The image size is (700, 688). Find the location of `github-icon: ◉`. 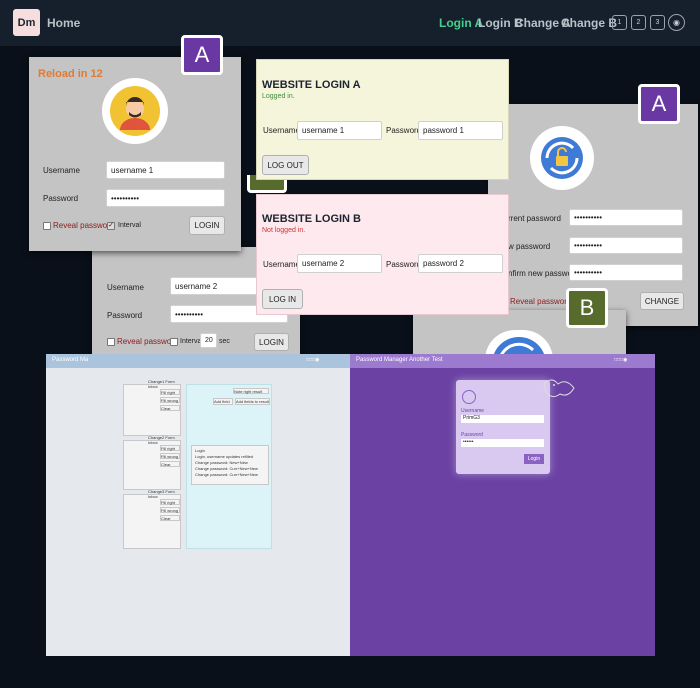

github-icon: ◉ is located at coordinates (676, 22).